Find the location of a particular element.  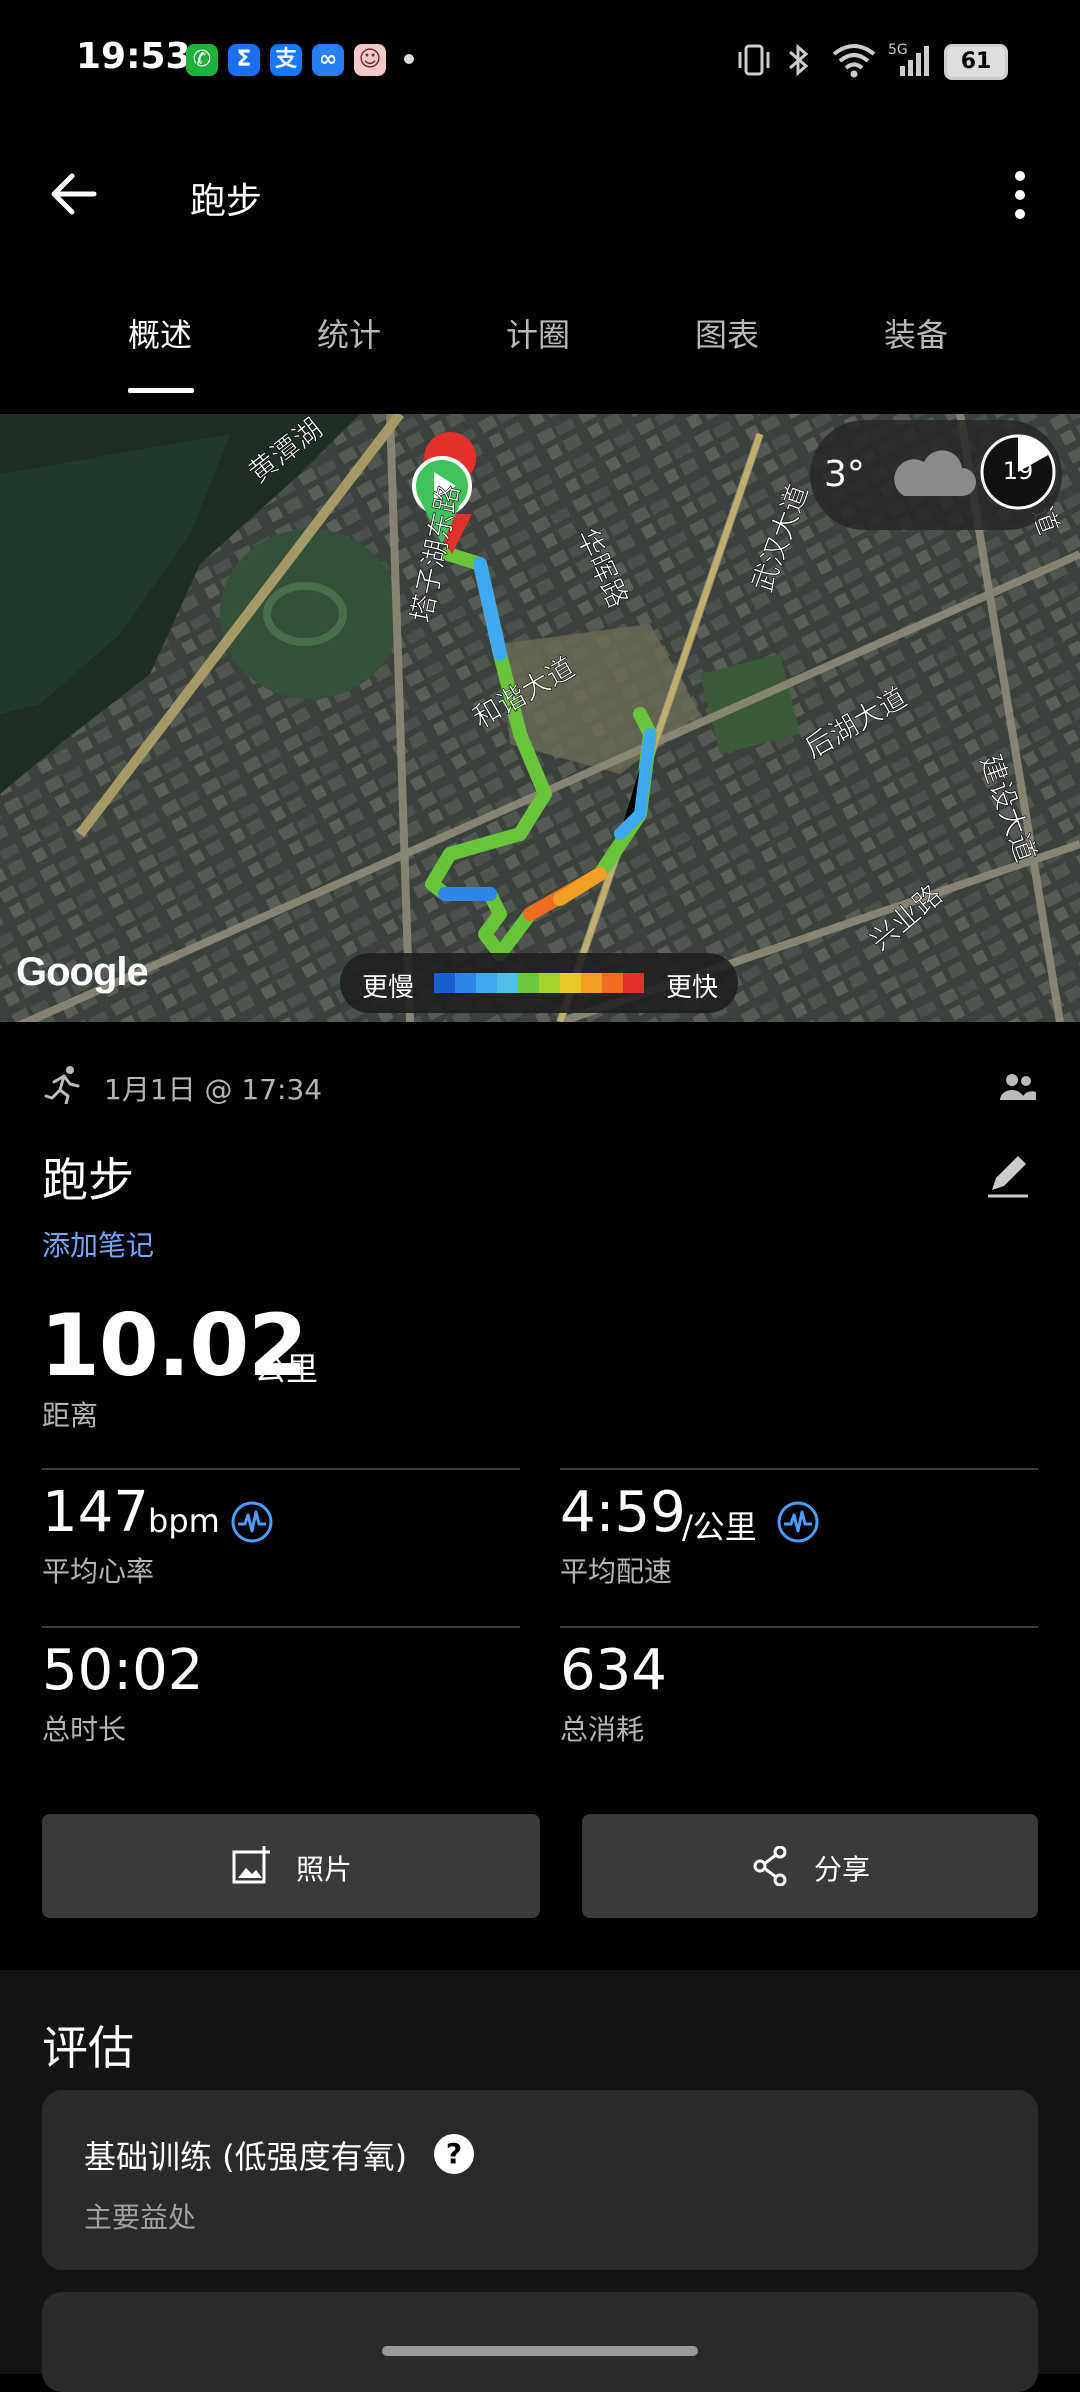

cloud-icon is located at coordinates (935, 473).